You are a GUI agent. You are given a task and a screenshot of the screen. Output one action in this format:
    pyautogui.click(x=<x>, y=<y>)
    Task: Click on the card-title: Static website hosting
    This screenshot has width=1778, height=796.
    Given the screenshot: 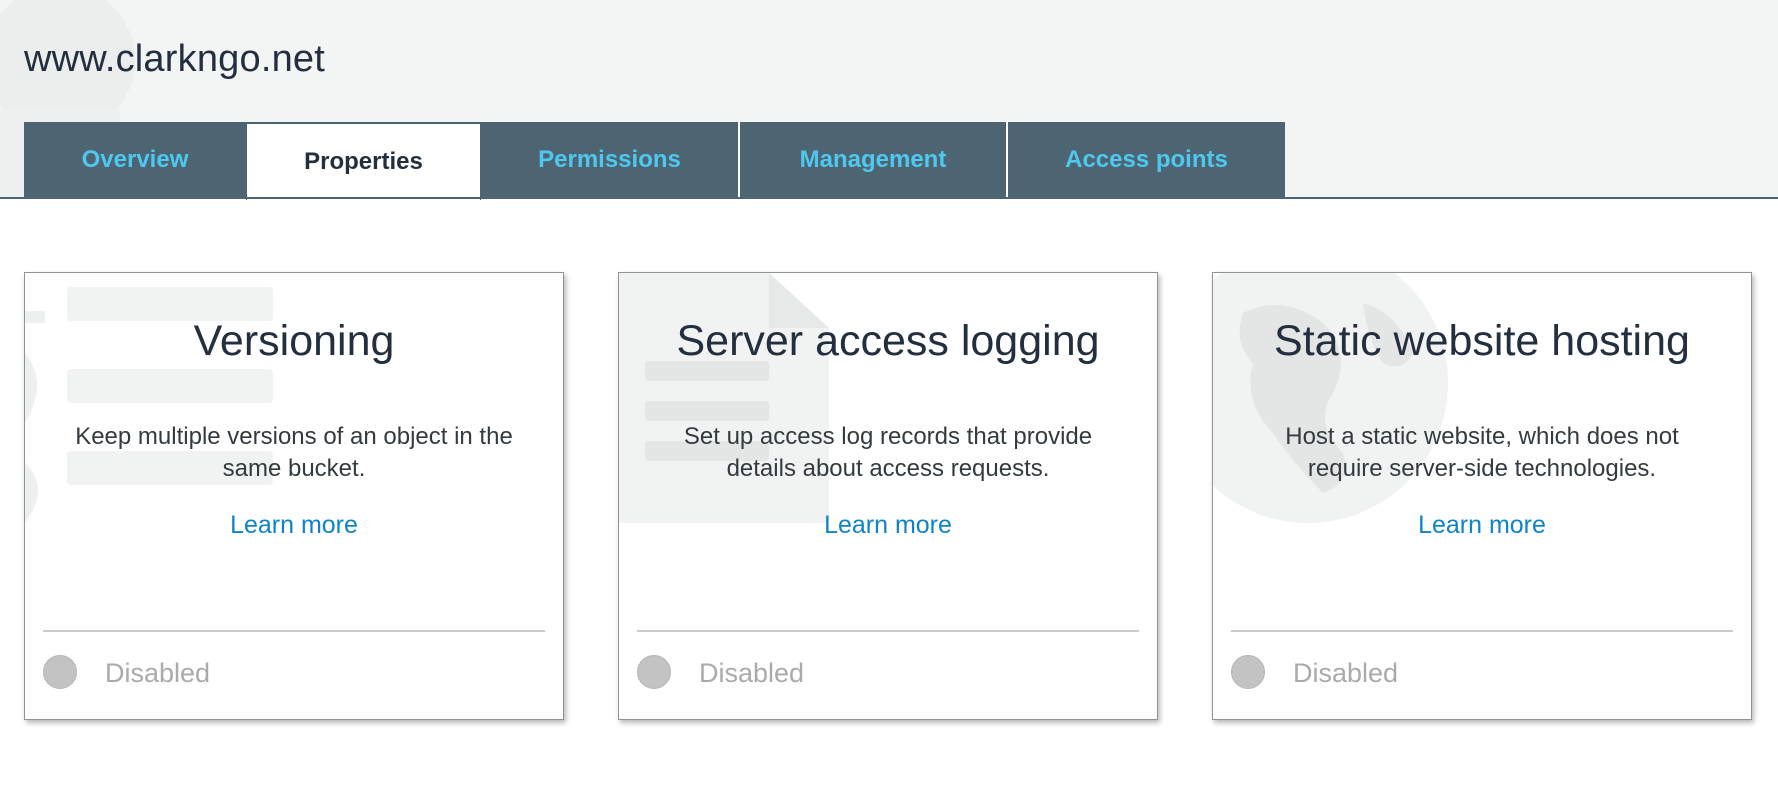 What is the action you would take?
    pyautogui.click(x=1482, y=341)
    